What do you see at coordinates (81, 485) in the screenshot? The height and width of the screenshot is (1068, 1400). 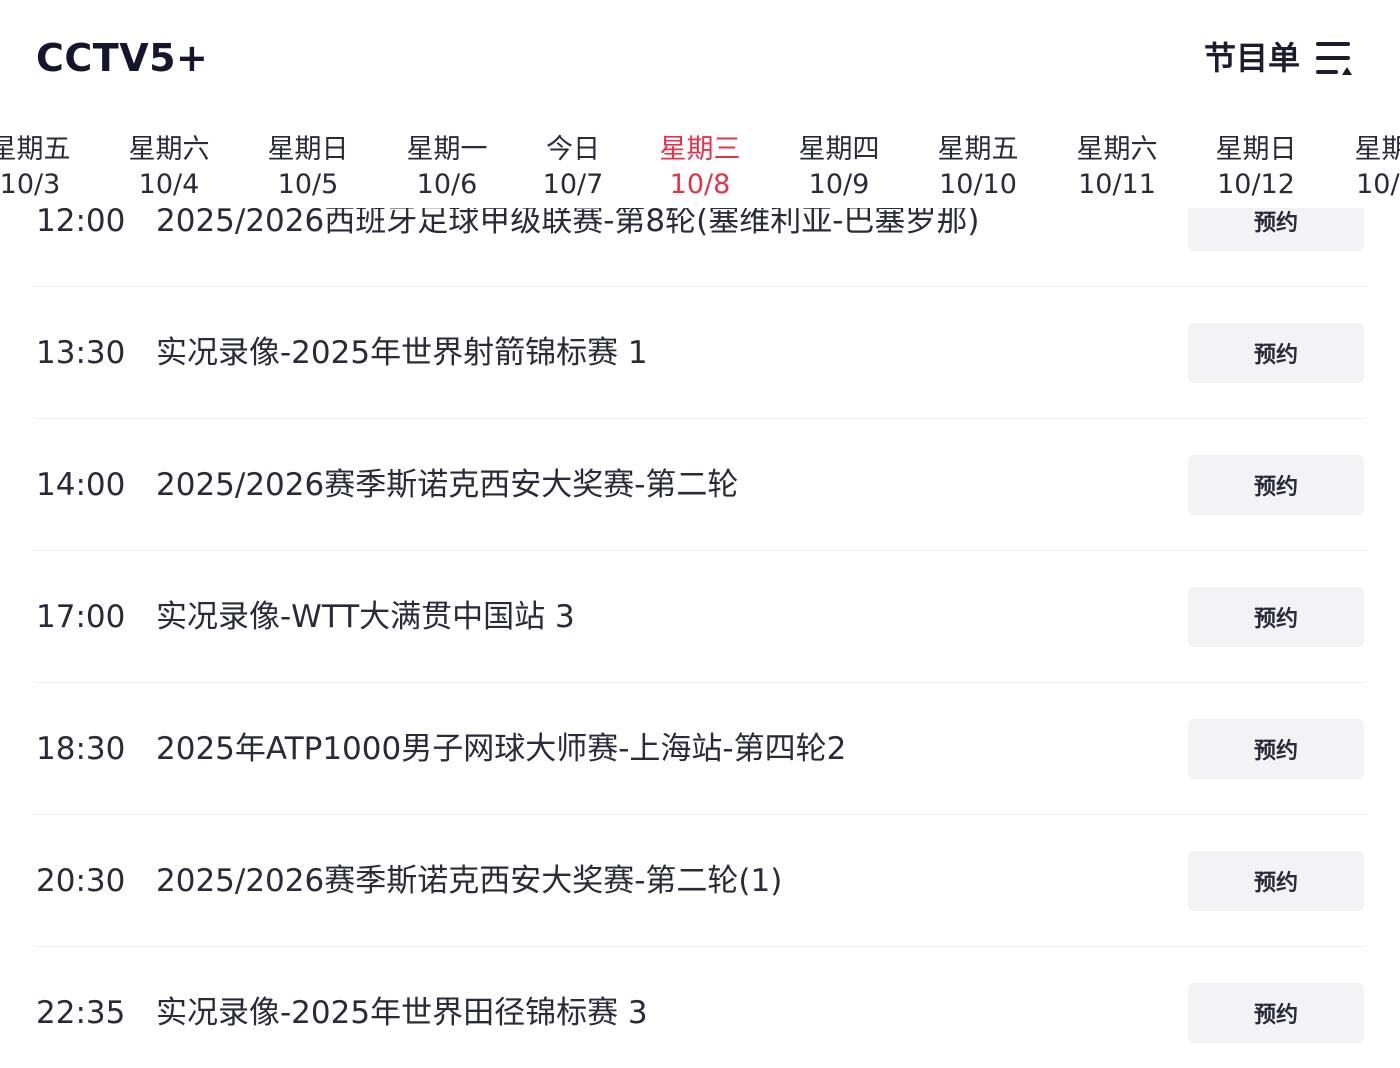 I see `program-time: 14:00` at bounding box center [81, 485].